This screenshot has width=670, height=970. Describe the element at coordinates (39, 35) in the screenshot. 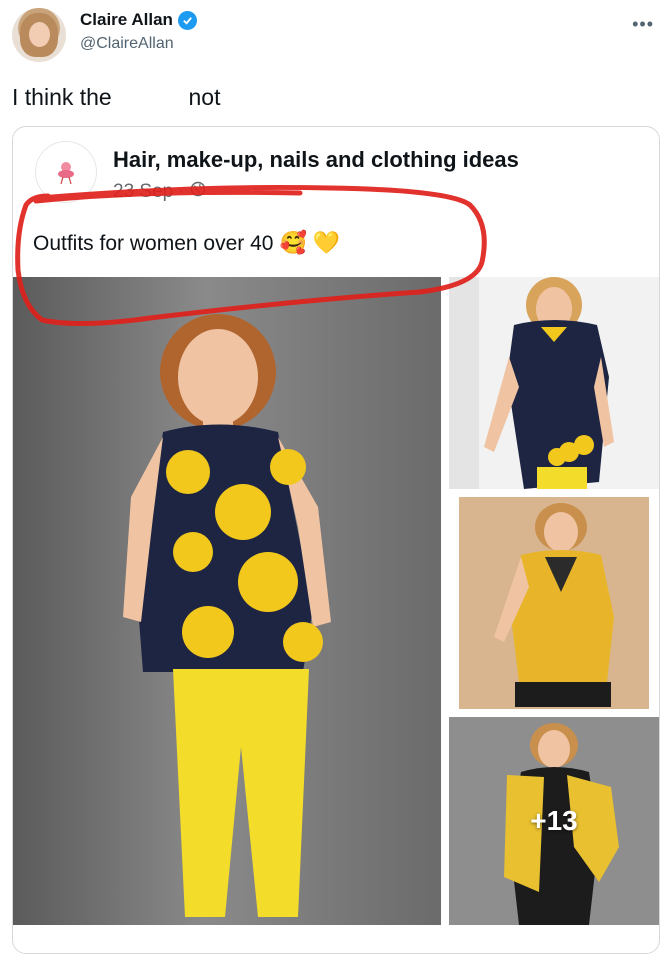

I see `avatar` at that location.